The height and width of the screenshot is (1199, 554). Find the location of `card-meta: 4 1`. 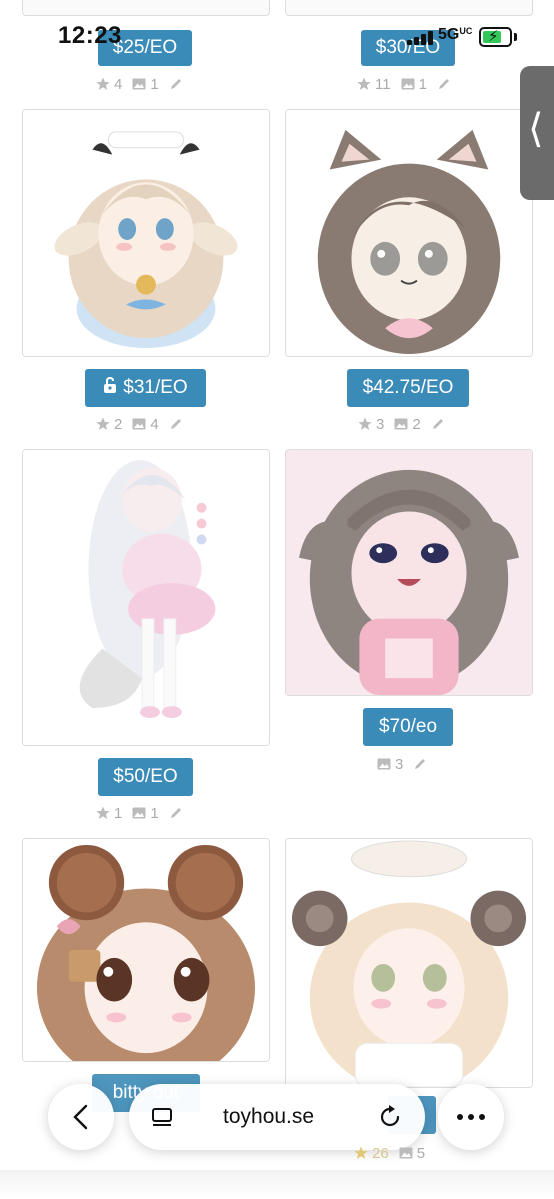

card-meta: 4 1 is located at coordinates (139, 84).